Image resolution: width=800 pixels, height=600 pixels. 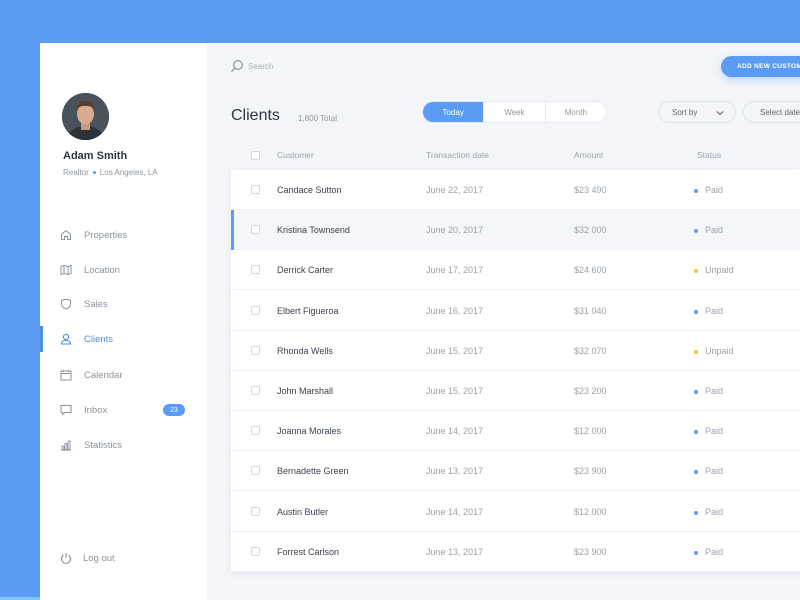 What do you see at coordinates (515, 552) in the screenshot?
I see `table-row: Forrest Carlson June 13, 2017 $23 900 Paid` at bounding box center [515, 552].